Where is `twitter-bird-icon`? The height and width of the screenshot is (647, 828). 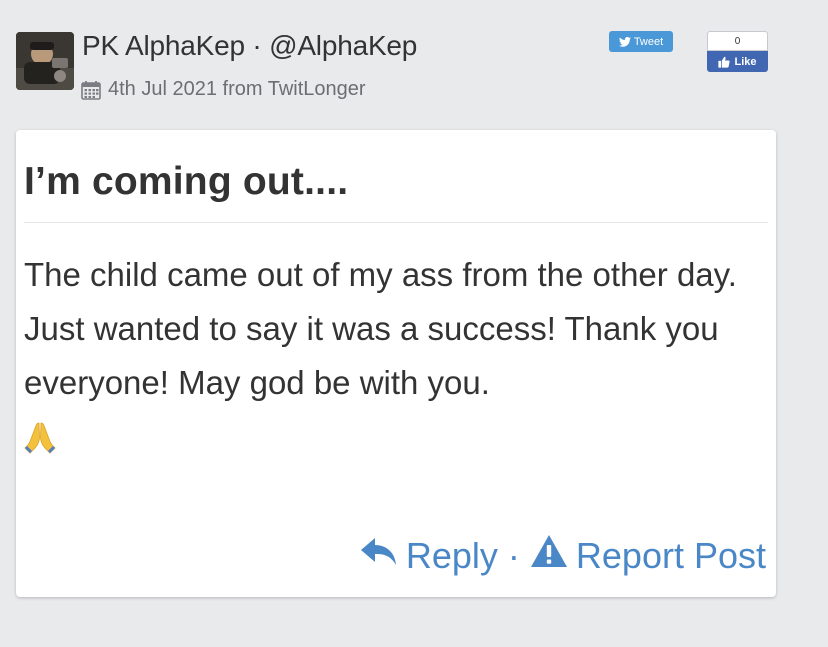
twitter-bird-icon is located at coordinates (624, 41).